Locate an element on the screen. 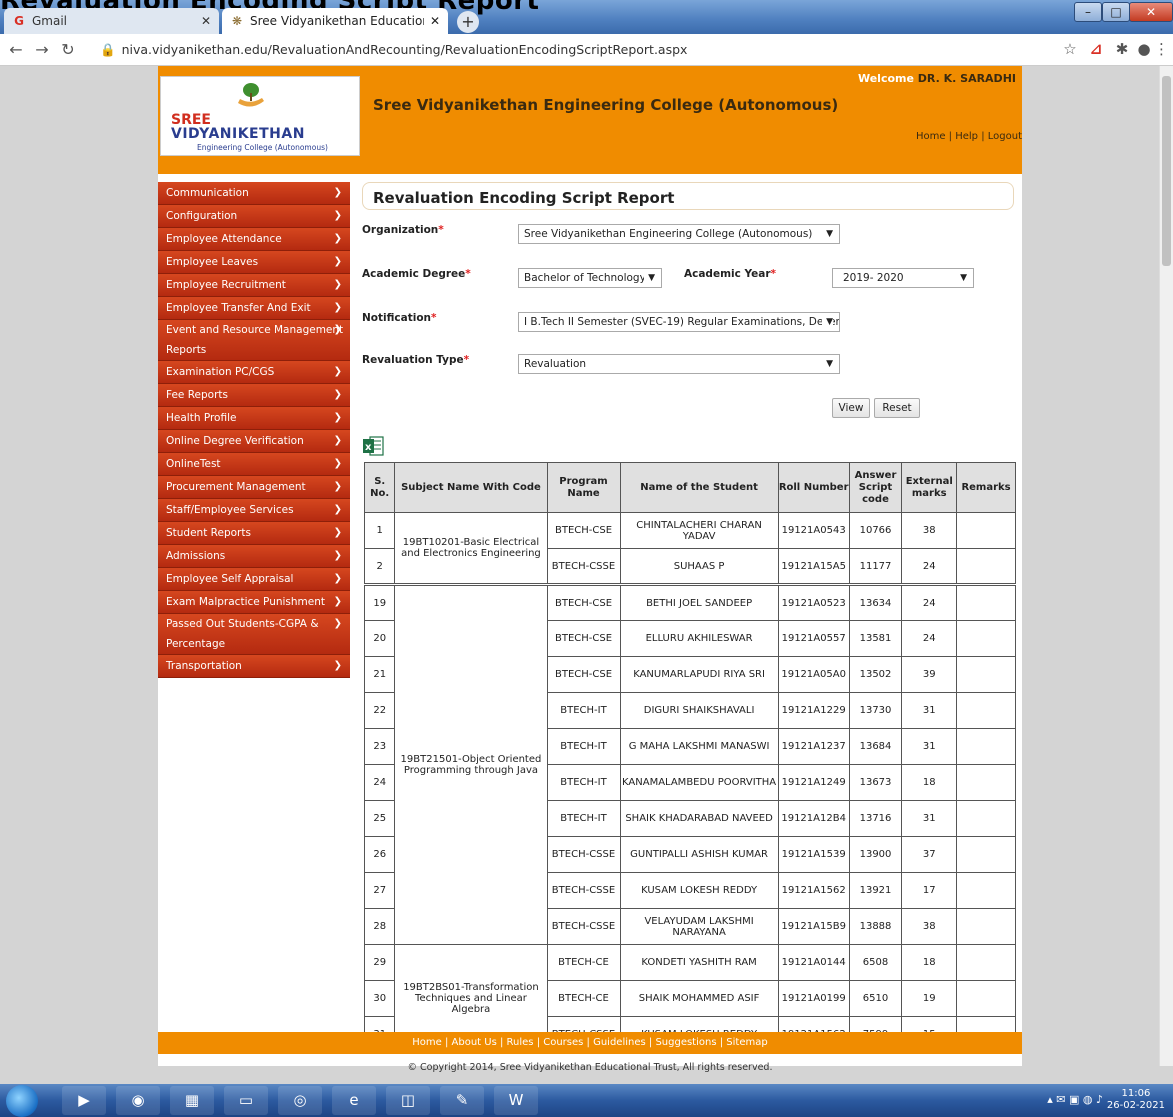 This screenshot has width=1173, height=1117. table-cell: 19121A0199 is located at coordinates (813, 998).